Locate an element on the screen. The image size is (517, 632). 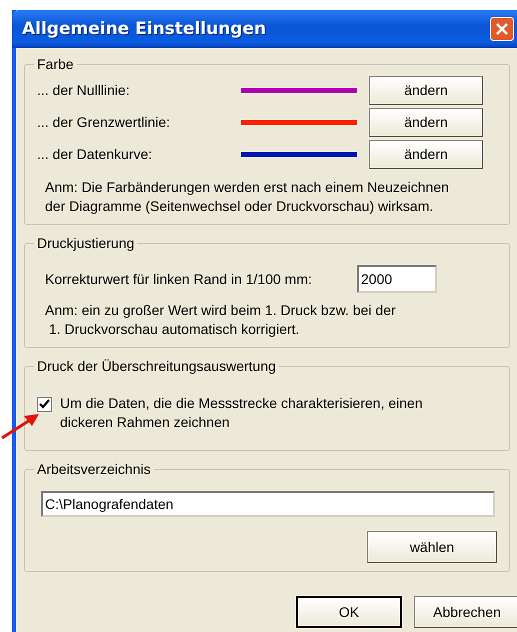
field-label: Korrekturwert für linken Rand in 1/100 mm: is located at coordinates (179, 279).